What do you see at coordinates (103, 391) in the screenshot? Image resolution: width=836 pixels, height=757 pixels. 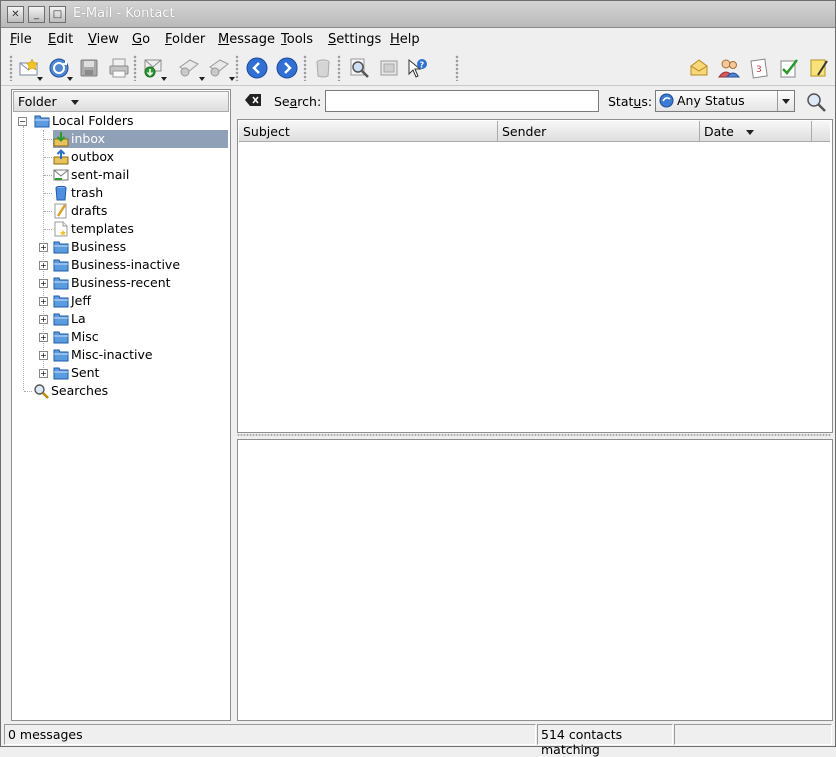 I see `tree-item-searches: Searches` at bounding box center [103, 391].